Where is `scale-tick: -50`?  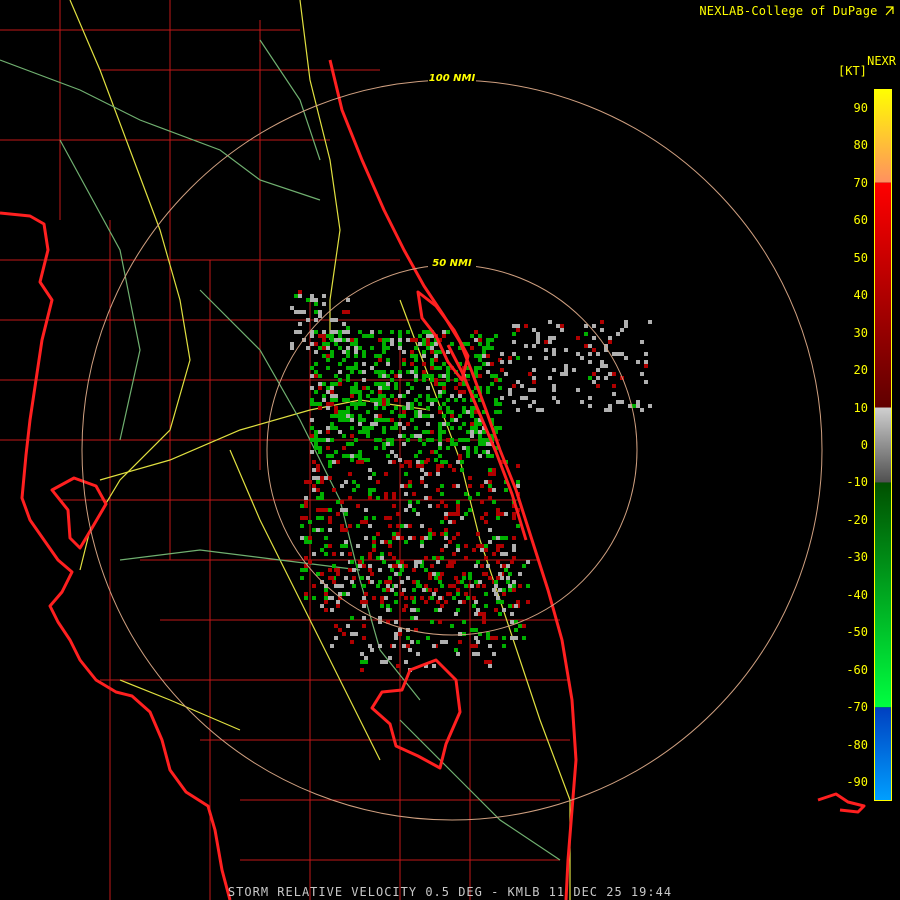
scale-tick: -50 is located at coordinates (857, 632).